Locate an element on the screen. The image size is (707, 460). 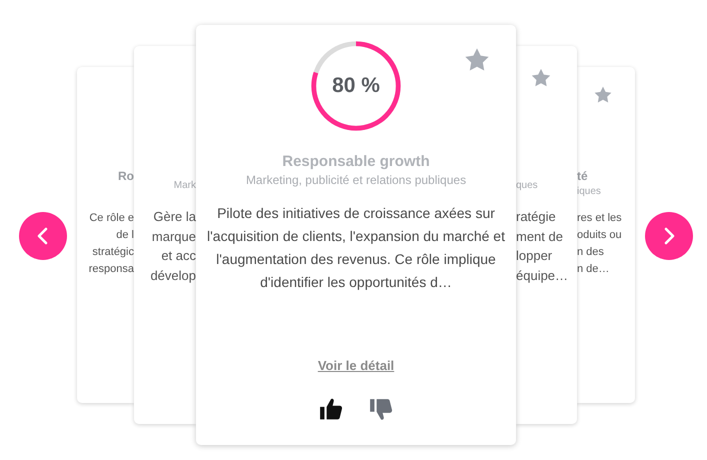
score-text: 80 % is located at coordinates (356, 86).